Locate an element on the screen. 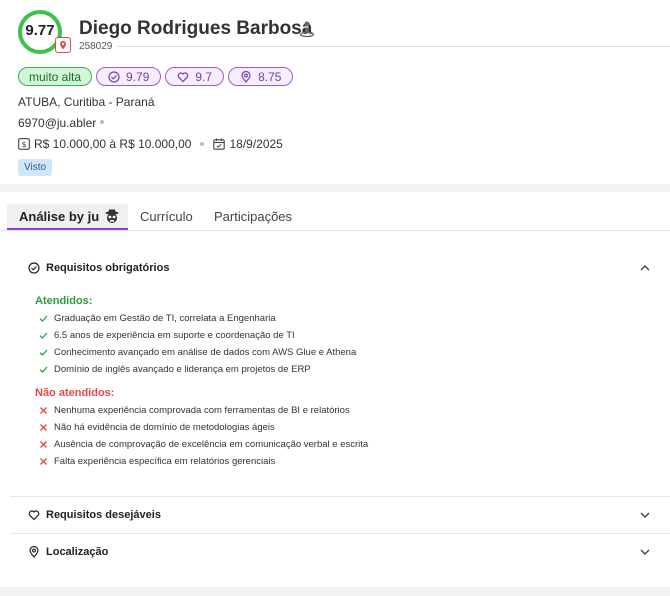 The width and height of the screenshot is (670, 596). salary-date-row: $ R$ 10.000,00 à R$ 10.000,00 18/9/2025 is located at coordinates (150, 144).